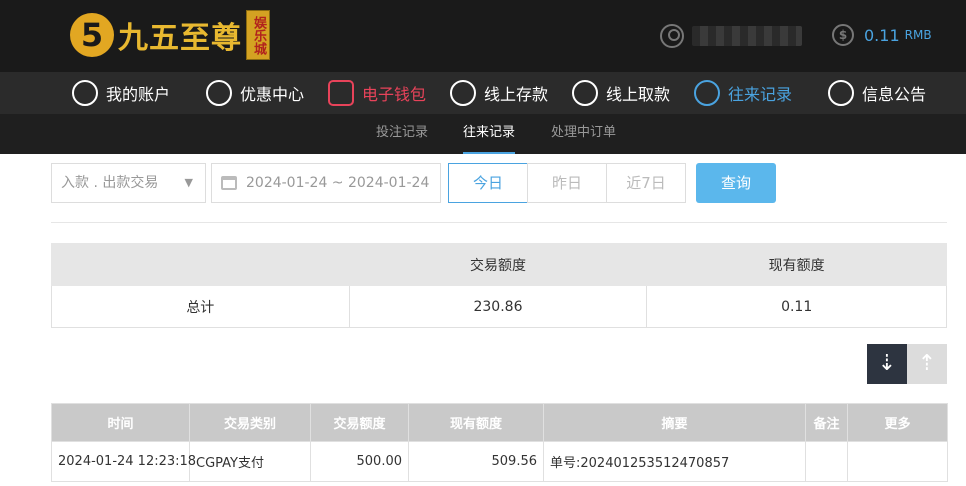 The image size is (966, 486). Describe the element at coordinates (250, 422) in the screenshot. I see `col-type: 交易类别` at that location.